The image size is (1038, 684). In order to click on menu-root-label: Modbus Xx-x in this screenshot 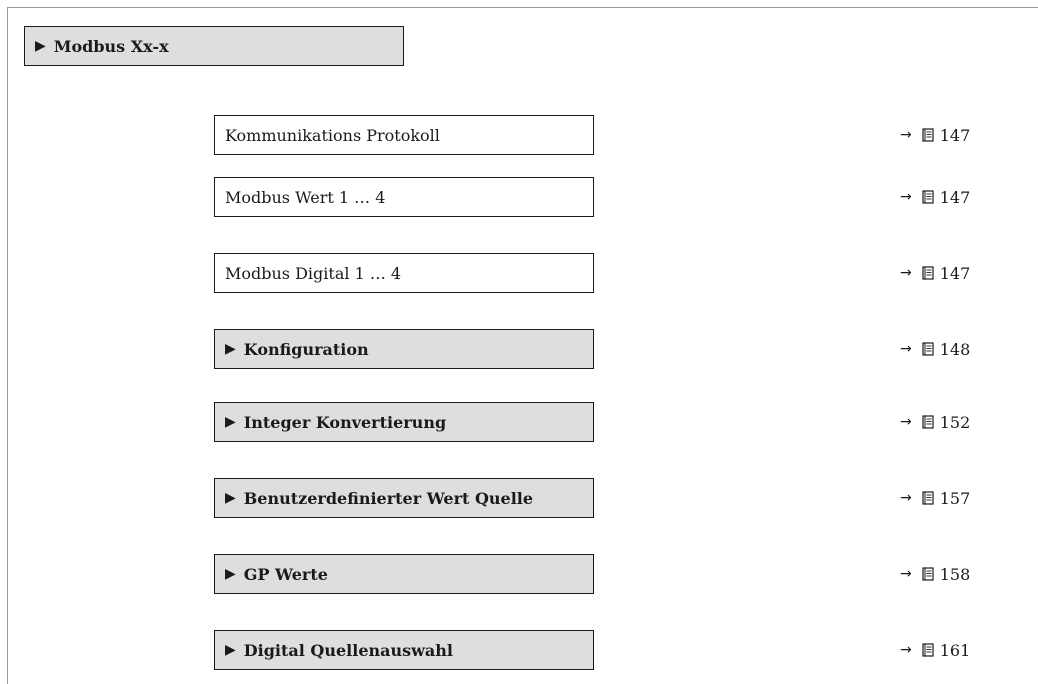, I will do `click(111, 46)`.